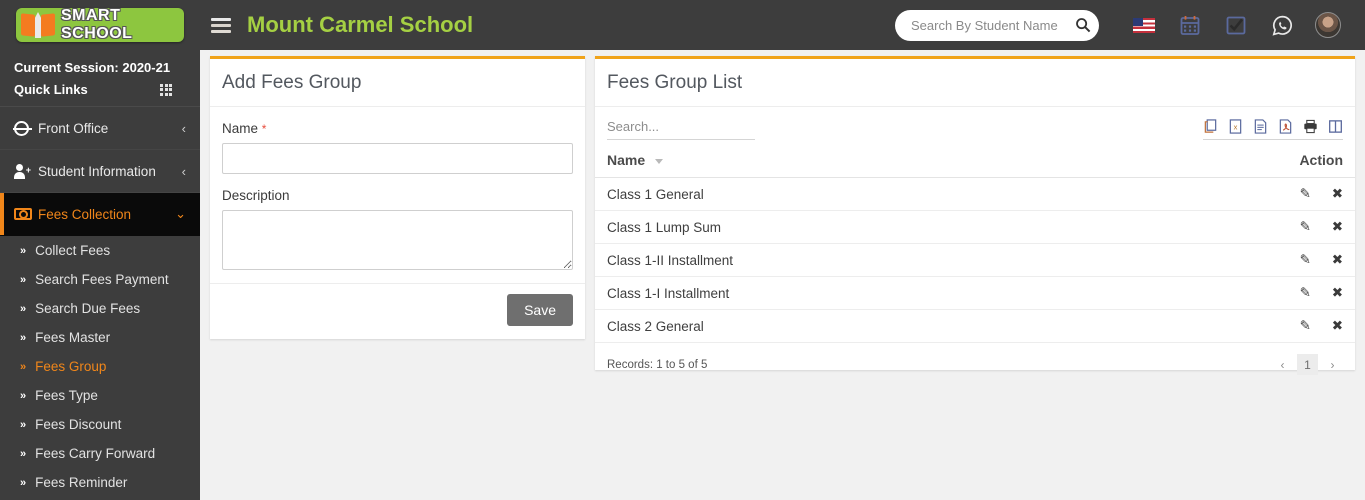 This screenshot has height=500, width=1365. I want to click on pagination: ‹ 1 ›, so click(1307, 364).